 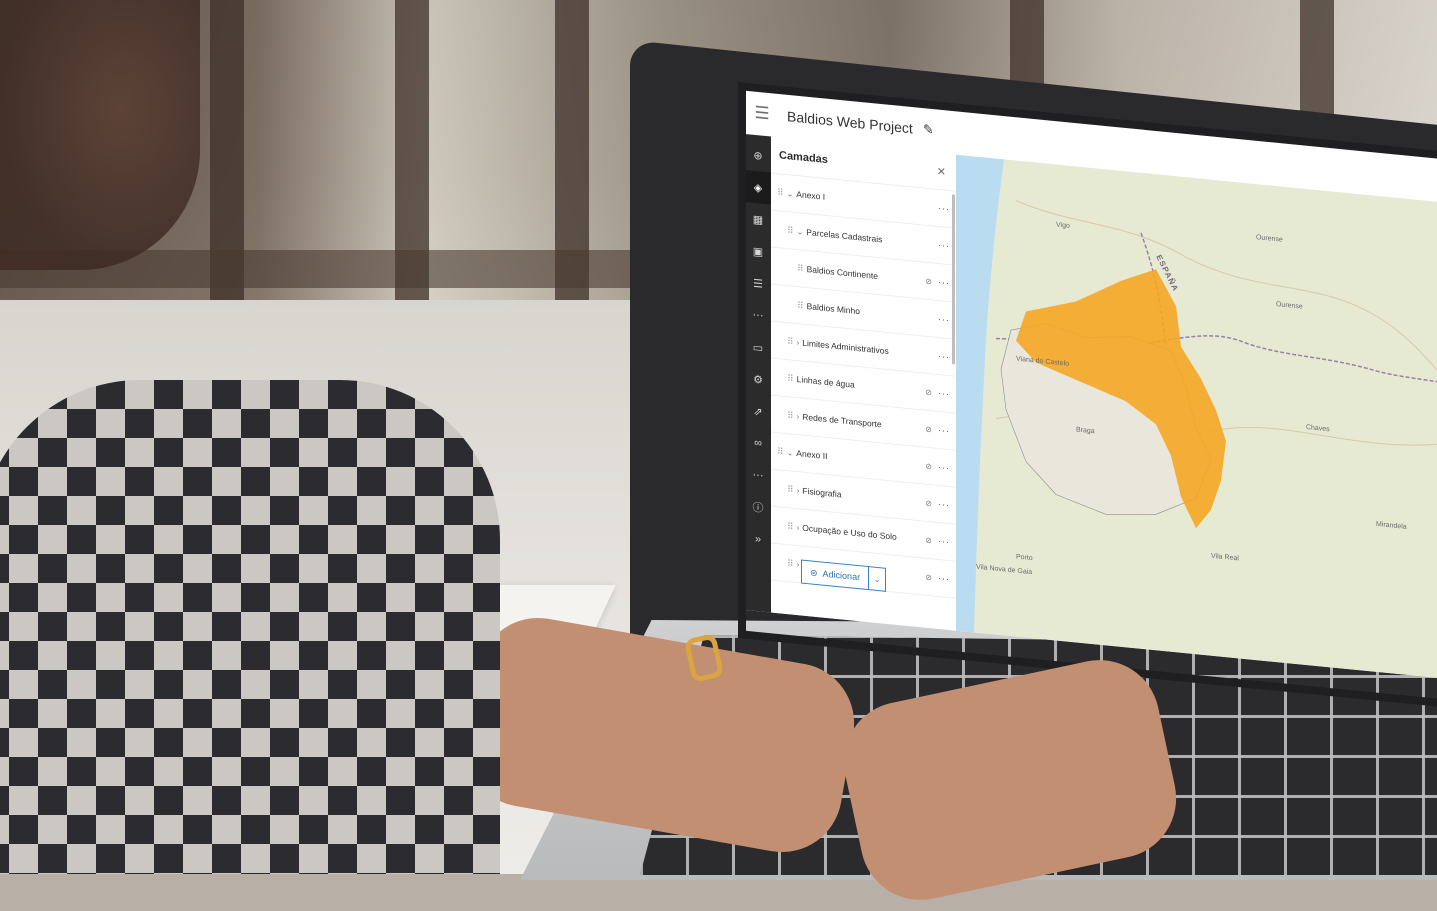 What do you see at coordinates (812, 455) in the screenshot?
I see `layer-label: Anexo II` at bounding box center [812, 455].